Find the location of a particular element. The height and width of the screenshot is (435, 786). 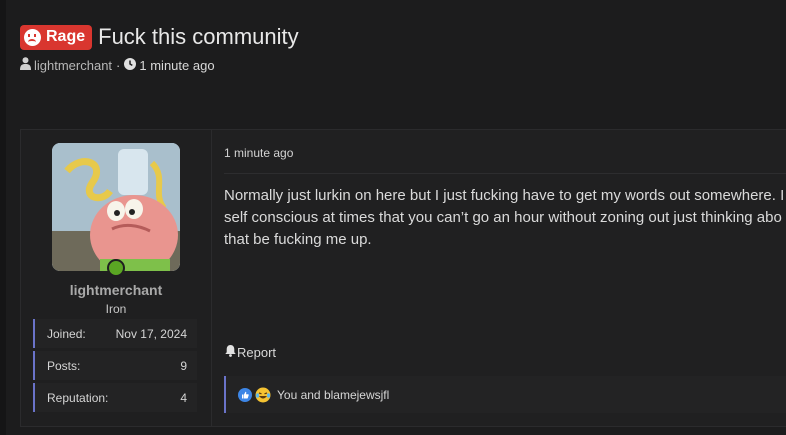

prefix-label: Rage is located at coordinates (66, 36).